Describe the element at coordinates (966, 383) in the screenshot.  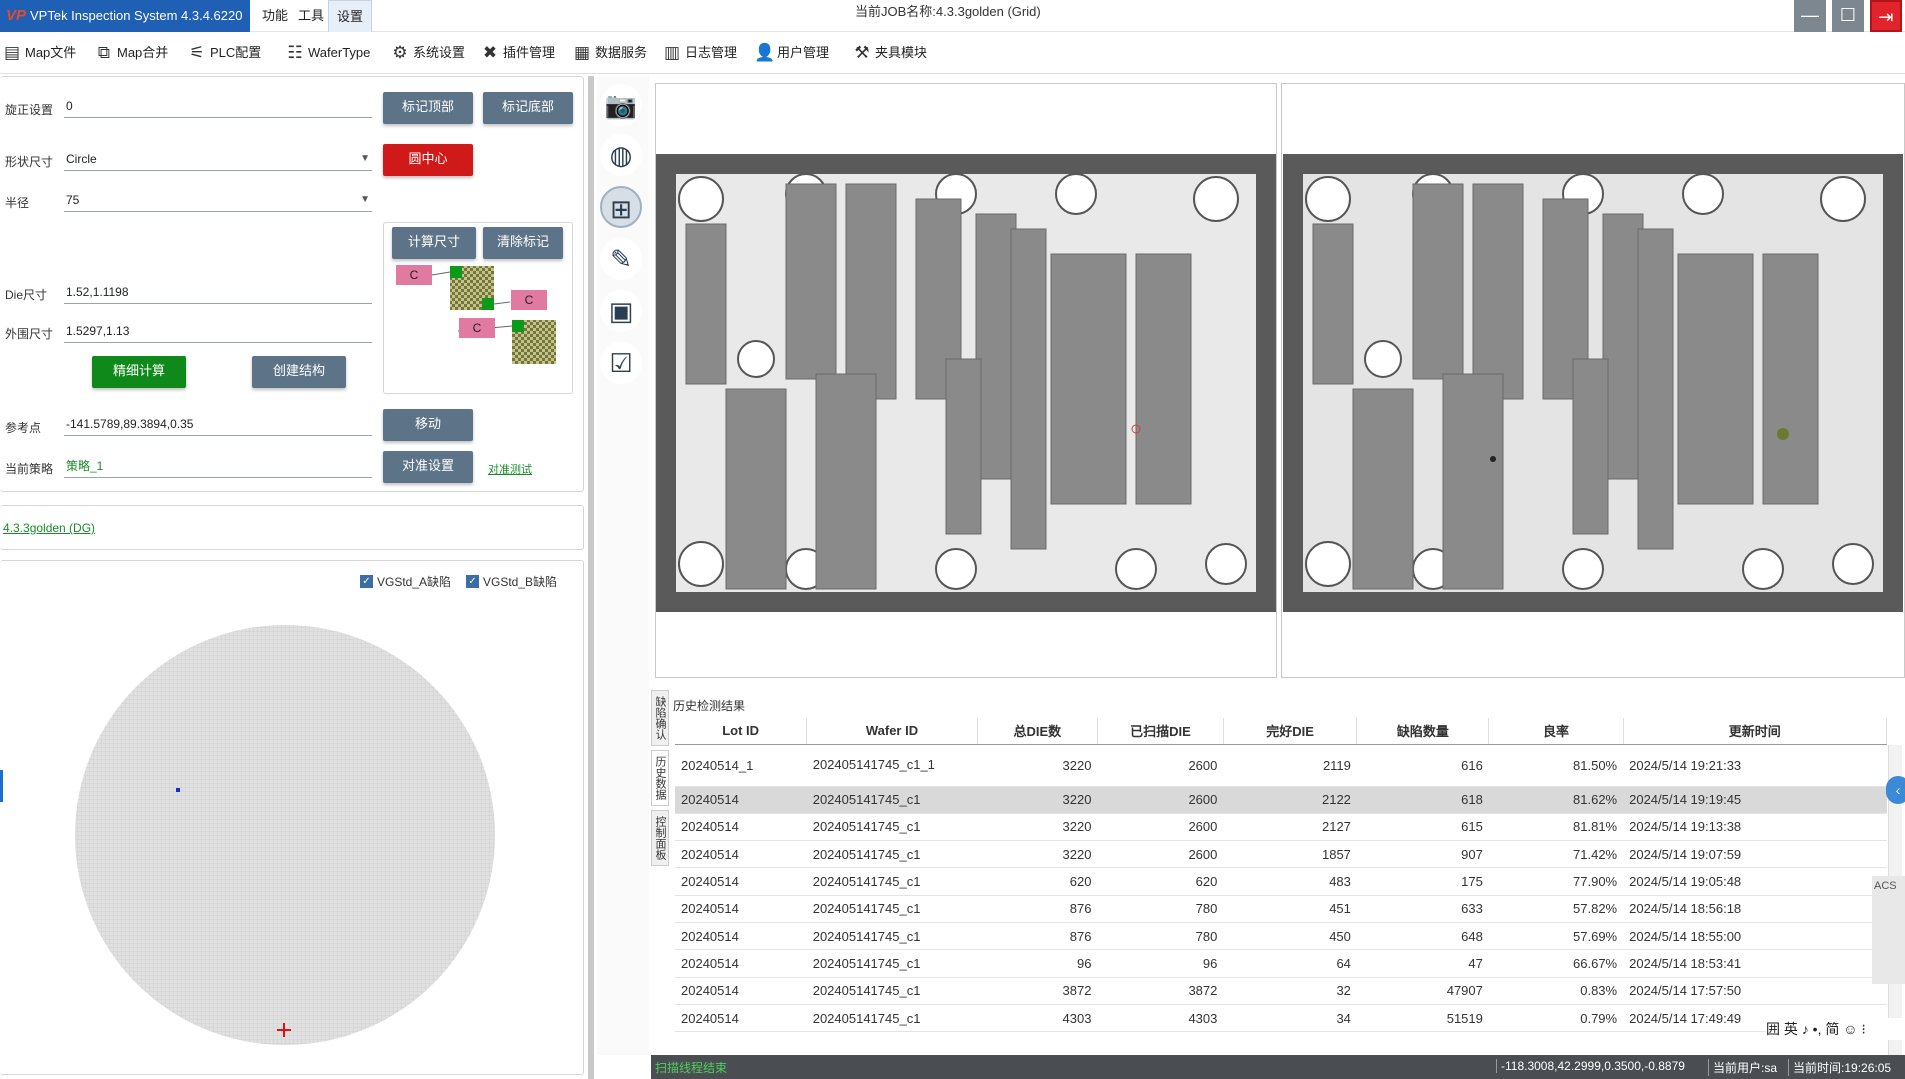
I see `reference-die-image` at that location.